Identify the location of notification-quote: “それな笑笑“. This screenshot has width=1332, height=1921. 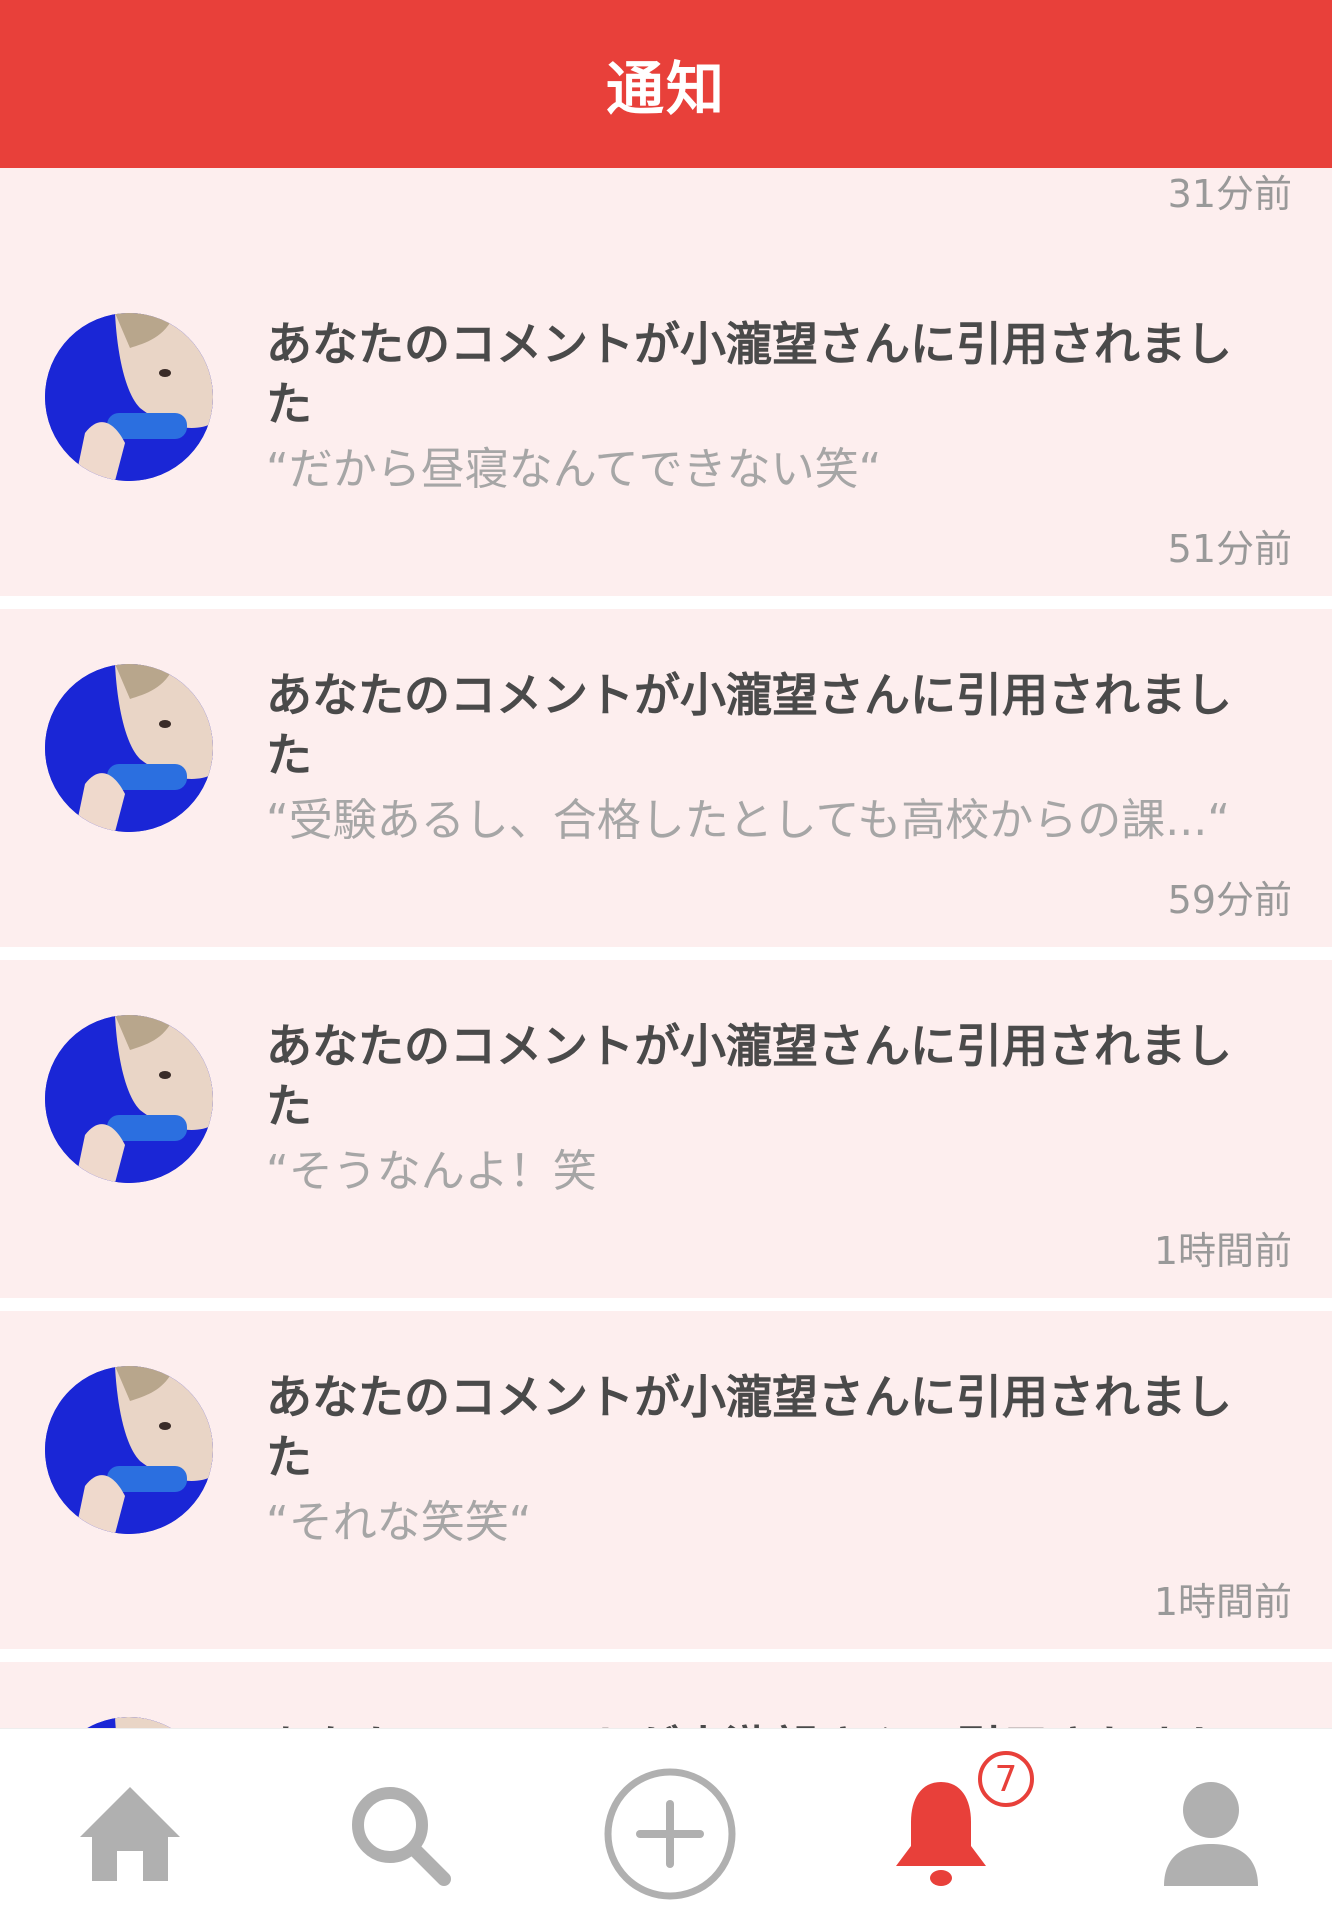
(399, 1522).